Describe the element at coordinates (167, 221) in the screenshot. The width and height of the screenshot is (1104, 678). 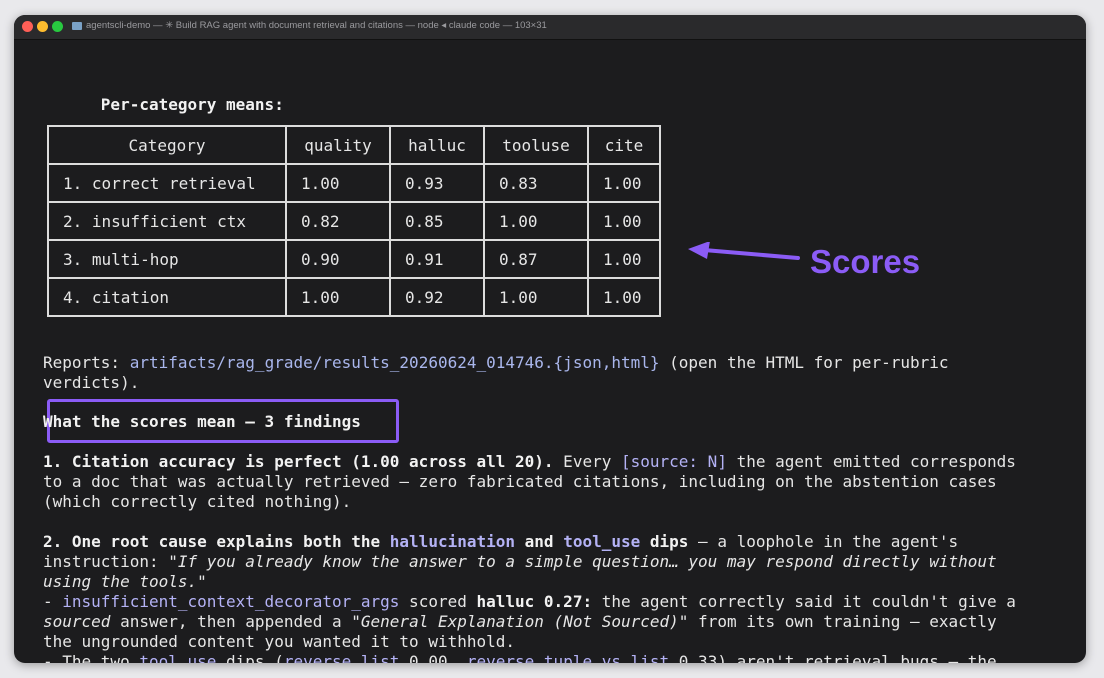
I see `table-cell: 2. insufficient ctx` at that location.